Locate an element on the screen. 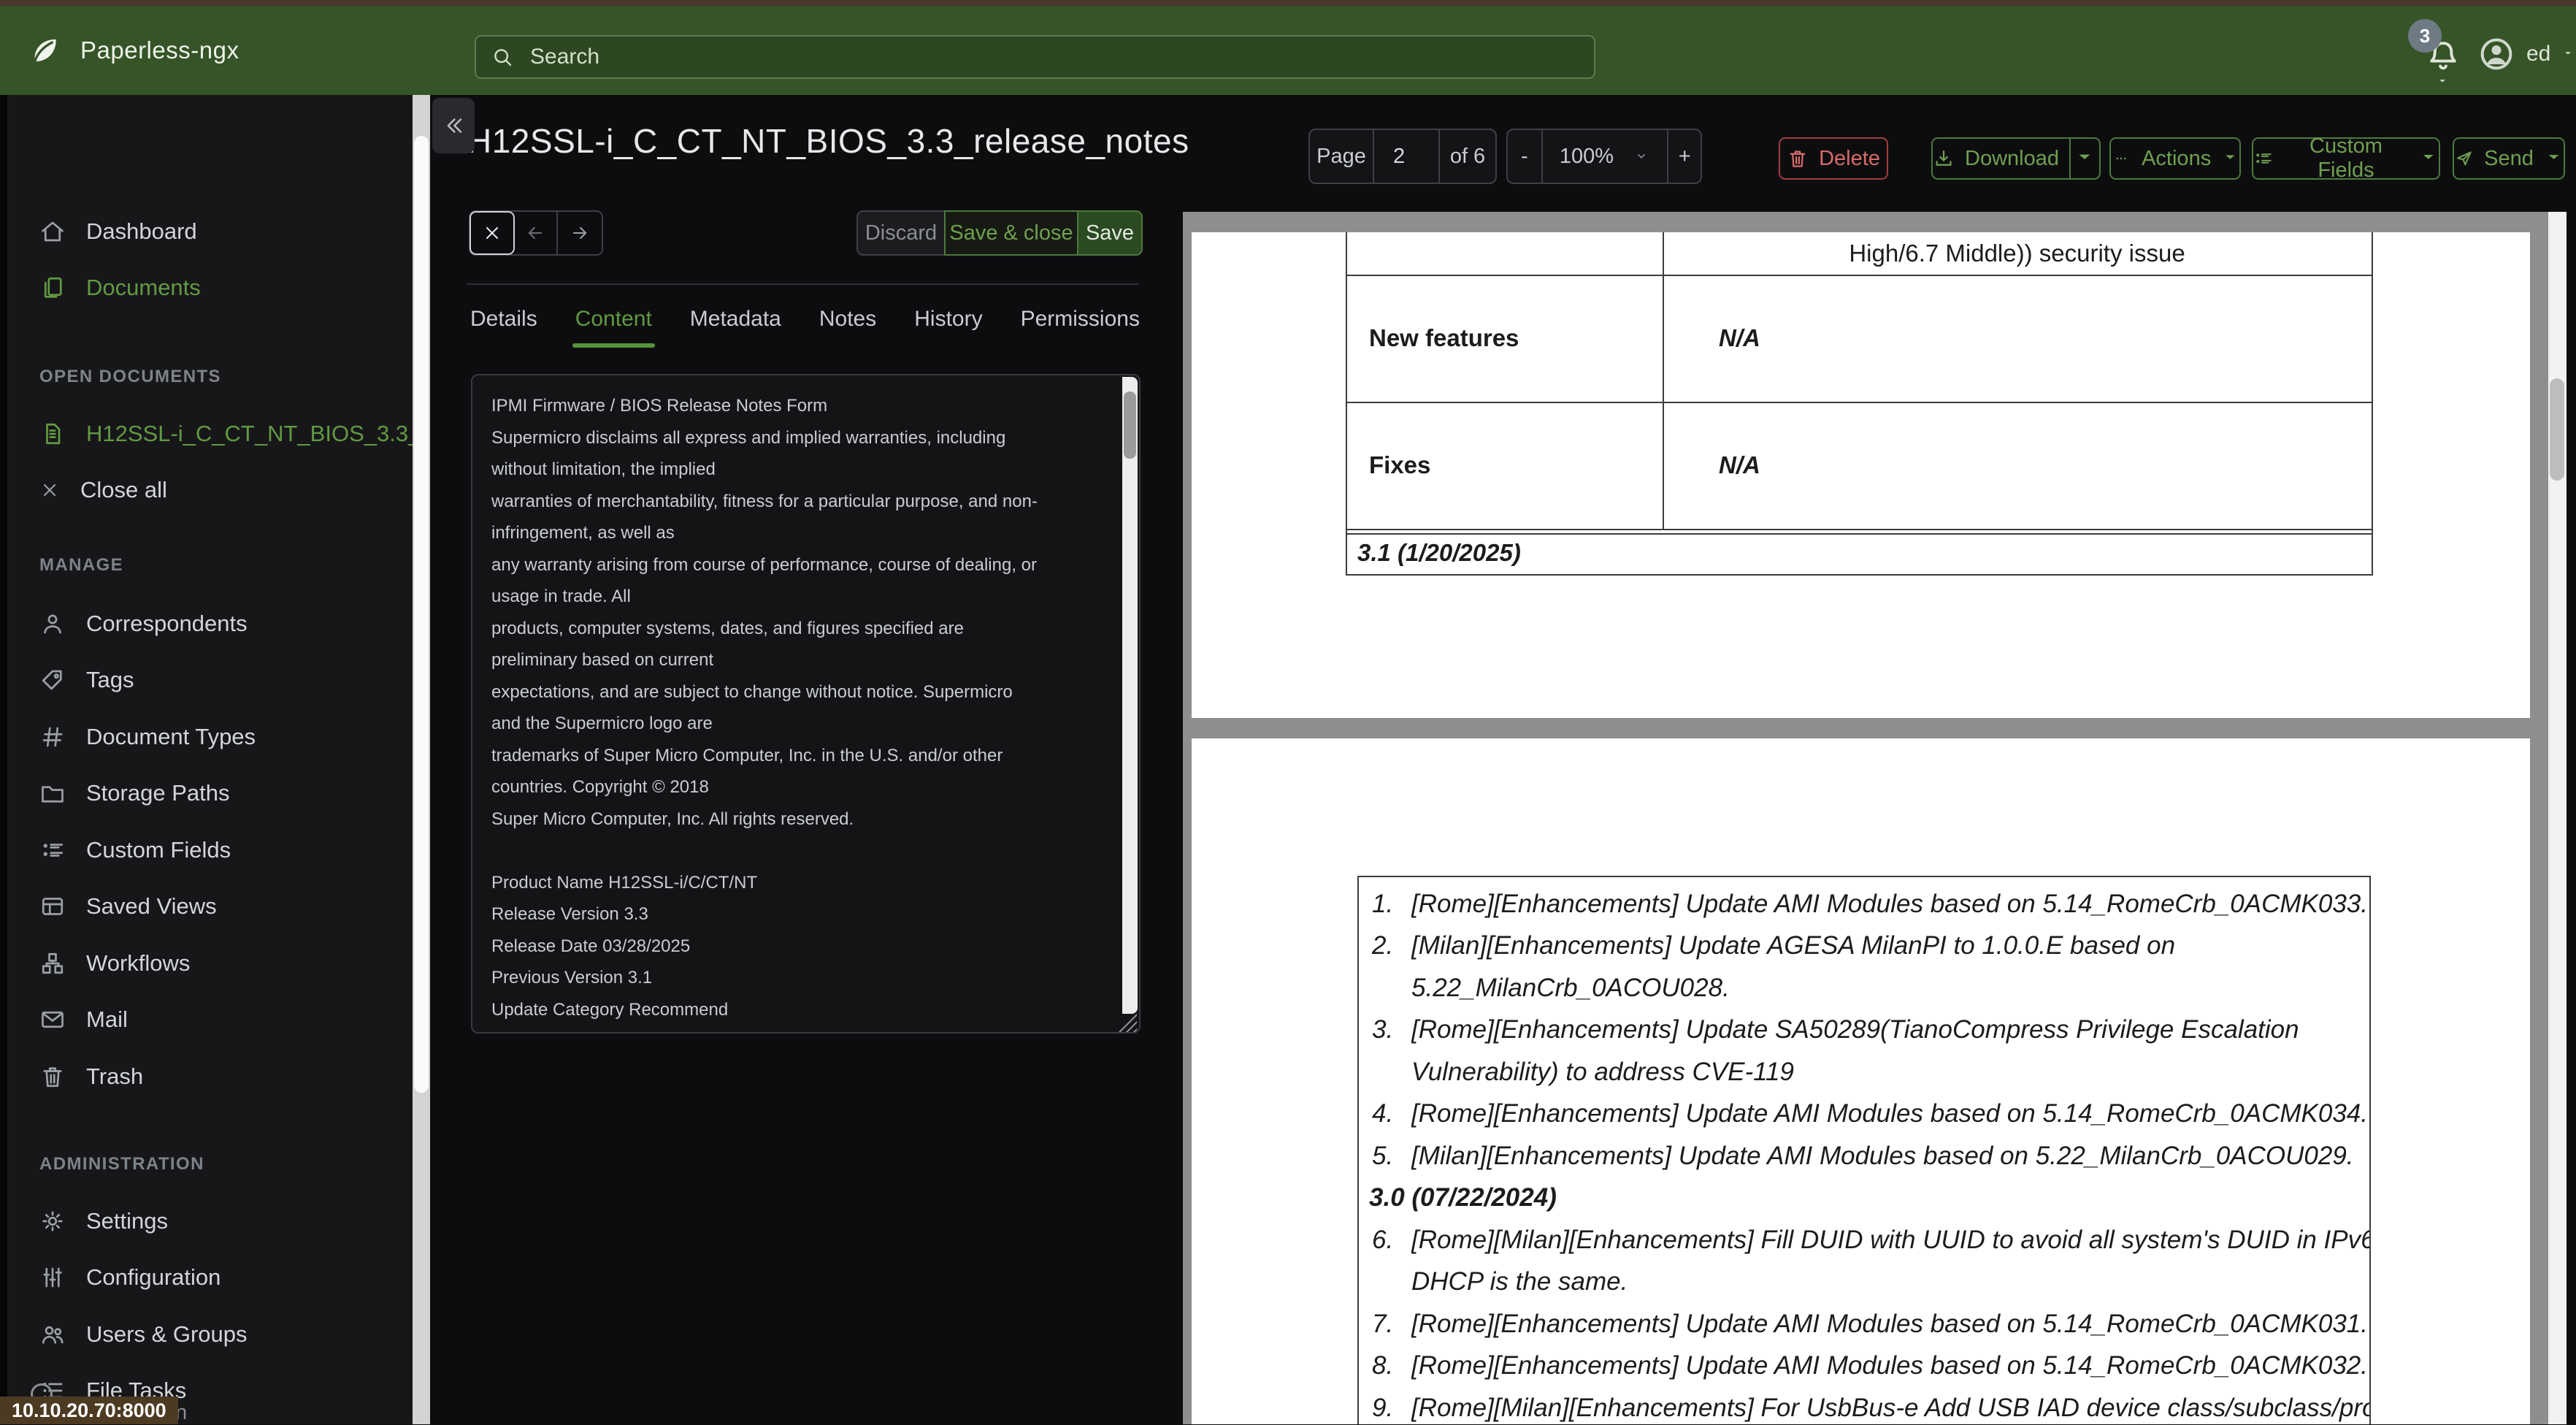 The width and height of the screenshot is (2576, 1425). editor-divider is located at coordinates (803, 284).